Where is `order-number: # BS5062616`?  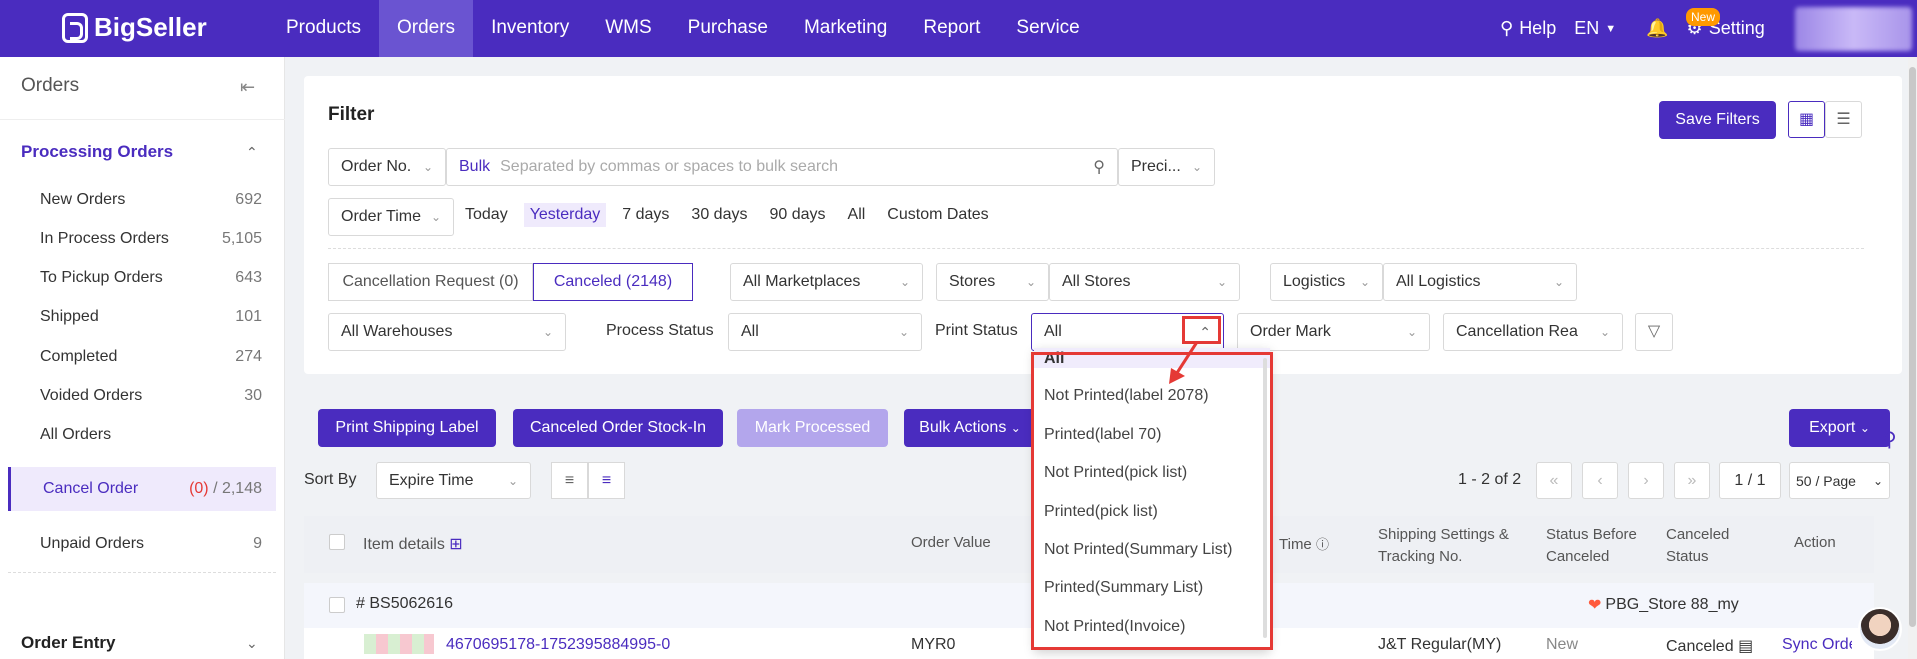
order-number: # BS5062616 is located at coordinates (404, 603).